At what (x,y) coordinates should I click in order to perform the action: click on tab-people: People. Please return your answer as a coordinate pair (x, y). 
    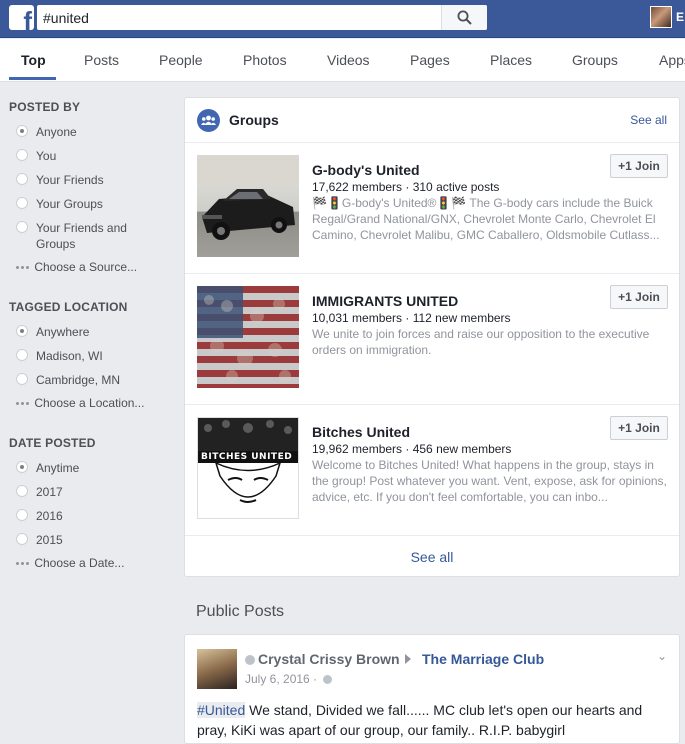
    Looking at the image, I should click on (181, 60).